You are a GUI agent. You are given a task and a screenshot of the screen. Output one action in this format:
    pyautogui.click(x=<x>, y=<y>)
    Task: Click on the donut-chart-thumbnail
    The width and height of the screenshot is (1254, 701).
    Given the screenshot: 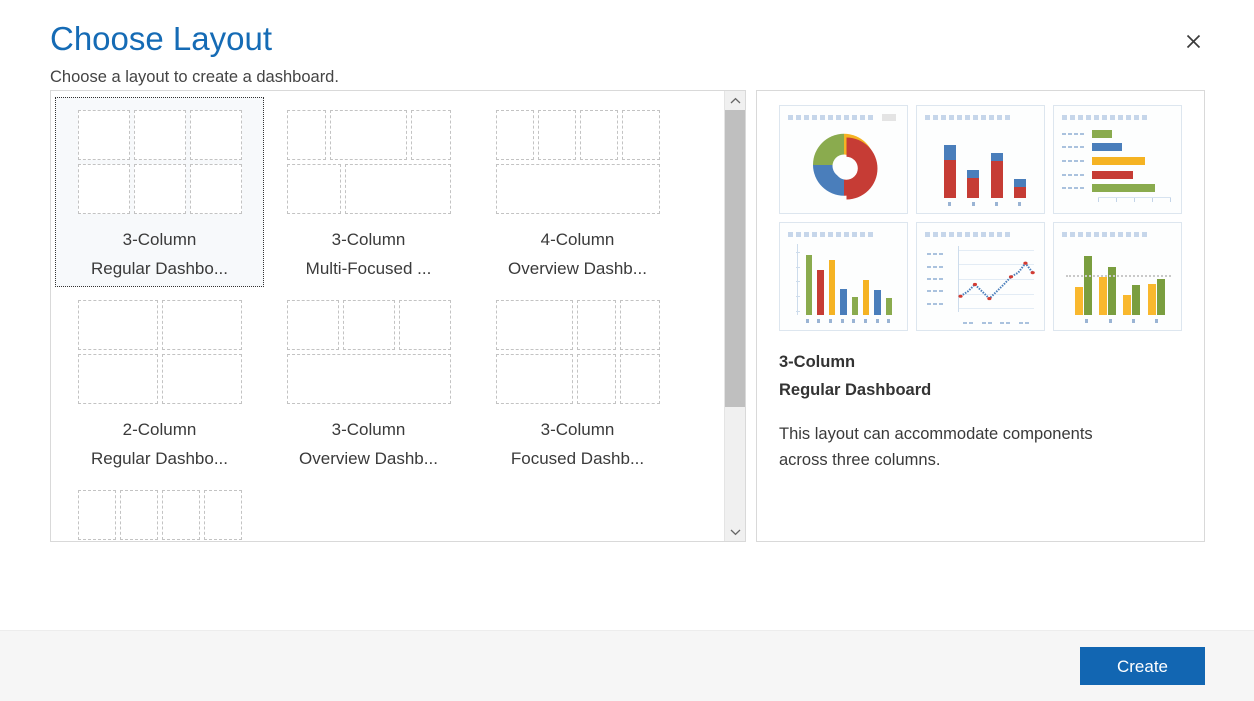 What is the action you would take?
    pyautogui.click(x=843, y=159)
    